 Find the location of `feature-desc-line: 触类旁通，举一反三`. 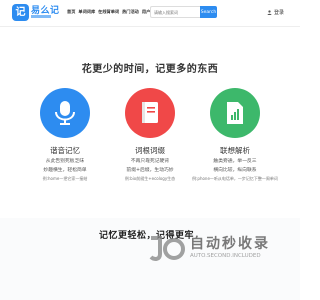

feature-desc-line: 触类旁通，举一反三 is located at coordinates (235, 161).